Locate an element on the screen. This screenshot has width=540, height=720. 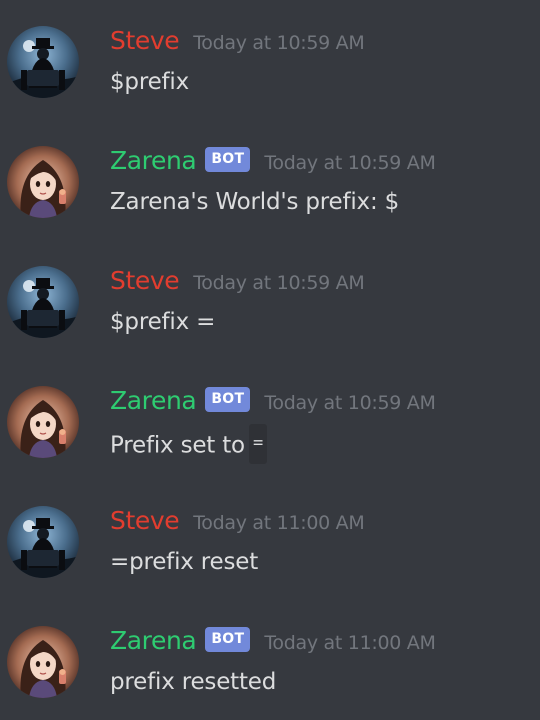
message-text: $prefix = is located at coordinates (163, 322).